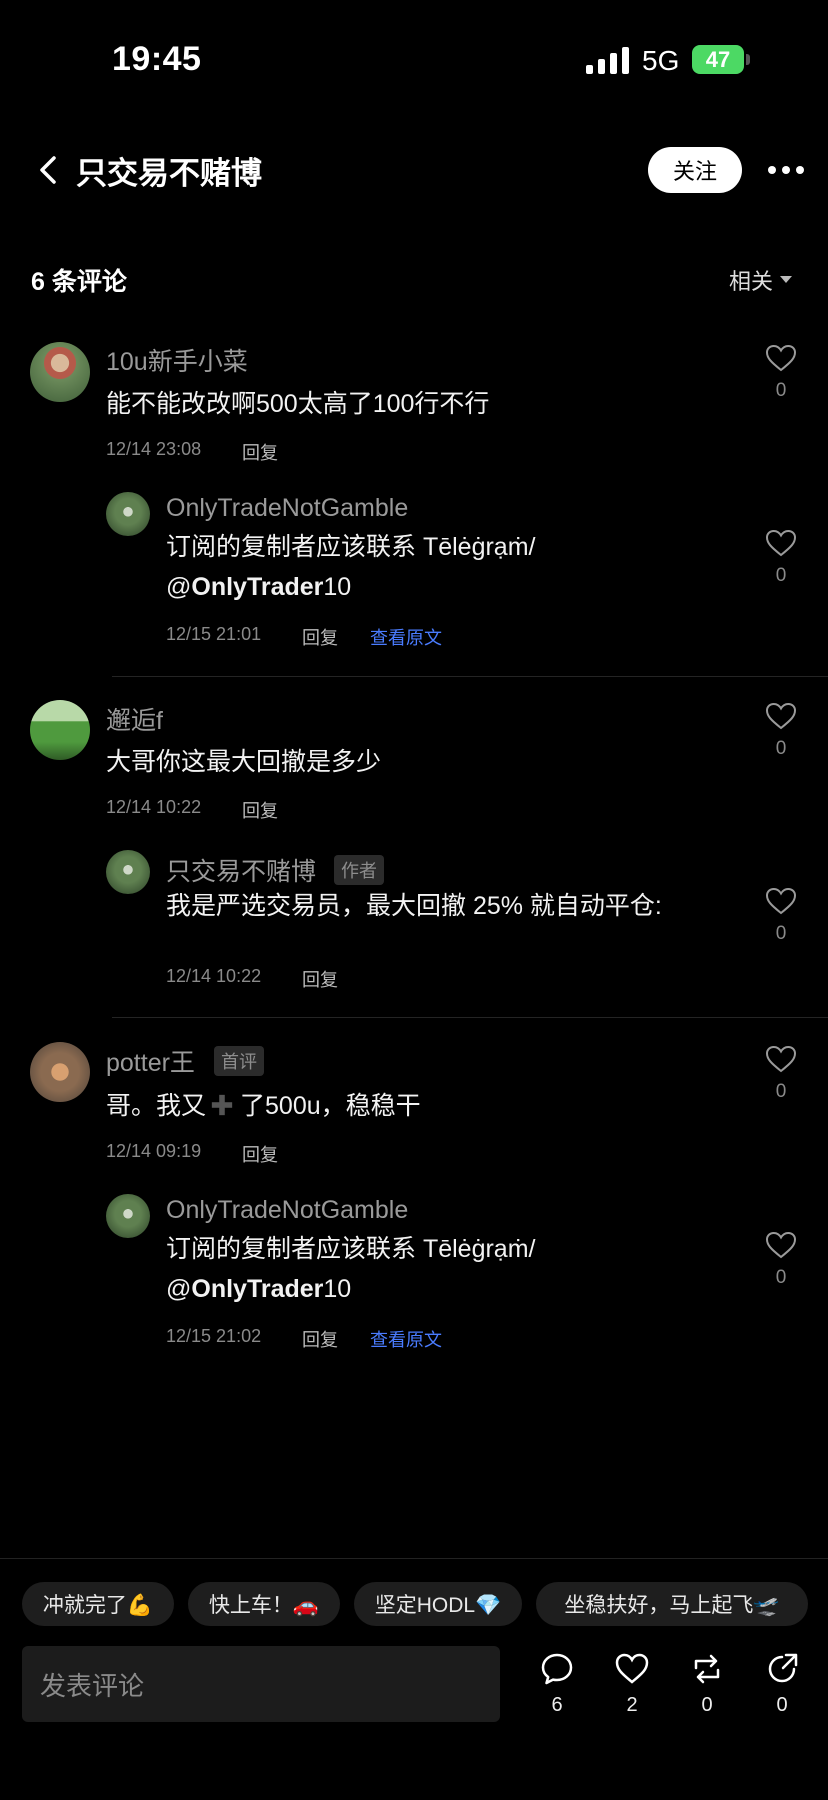 The height and width of the screenshot is (1800, 828). I want to click on comment-text: 哥。我又 了500u，稳稳干, so click(263, 1106).